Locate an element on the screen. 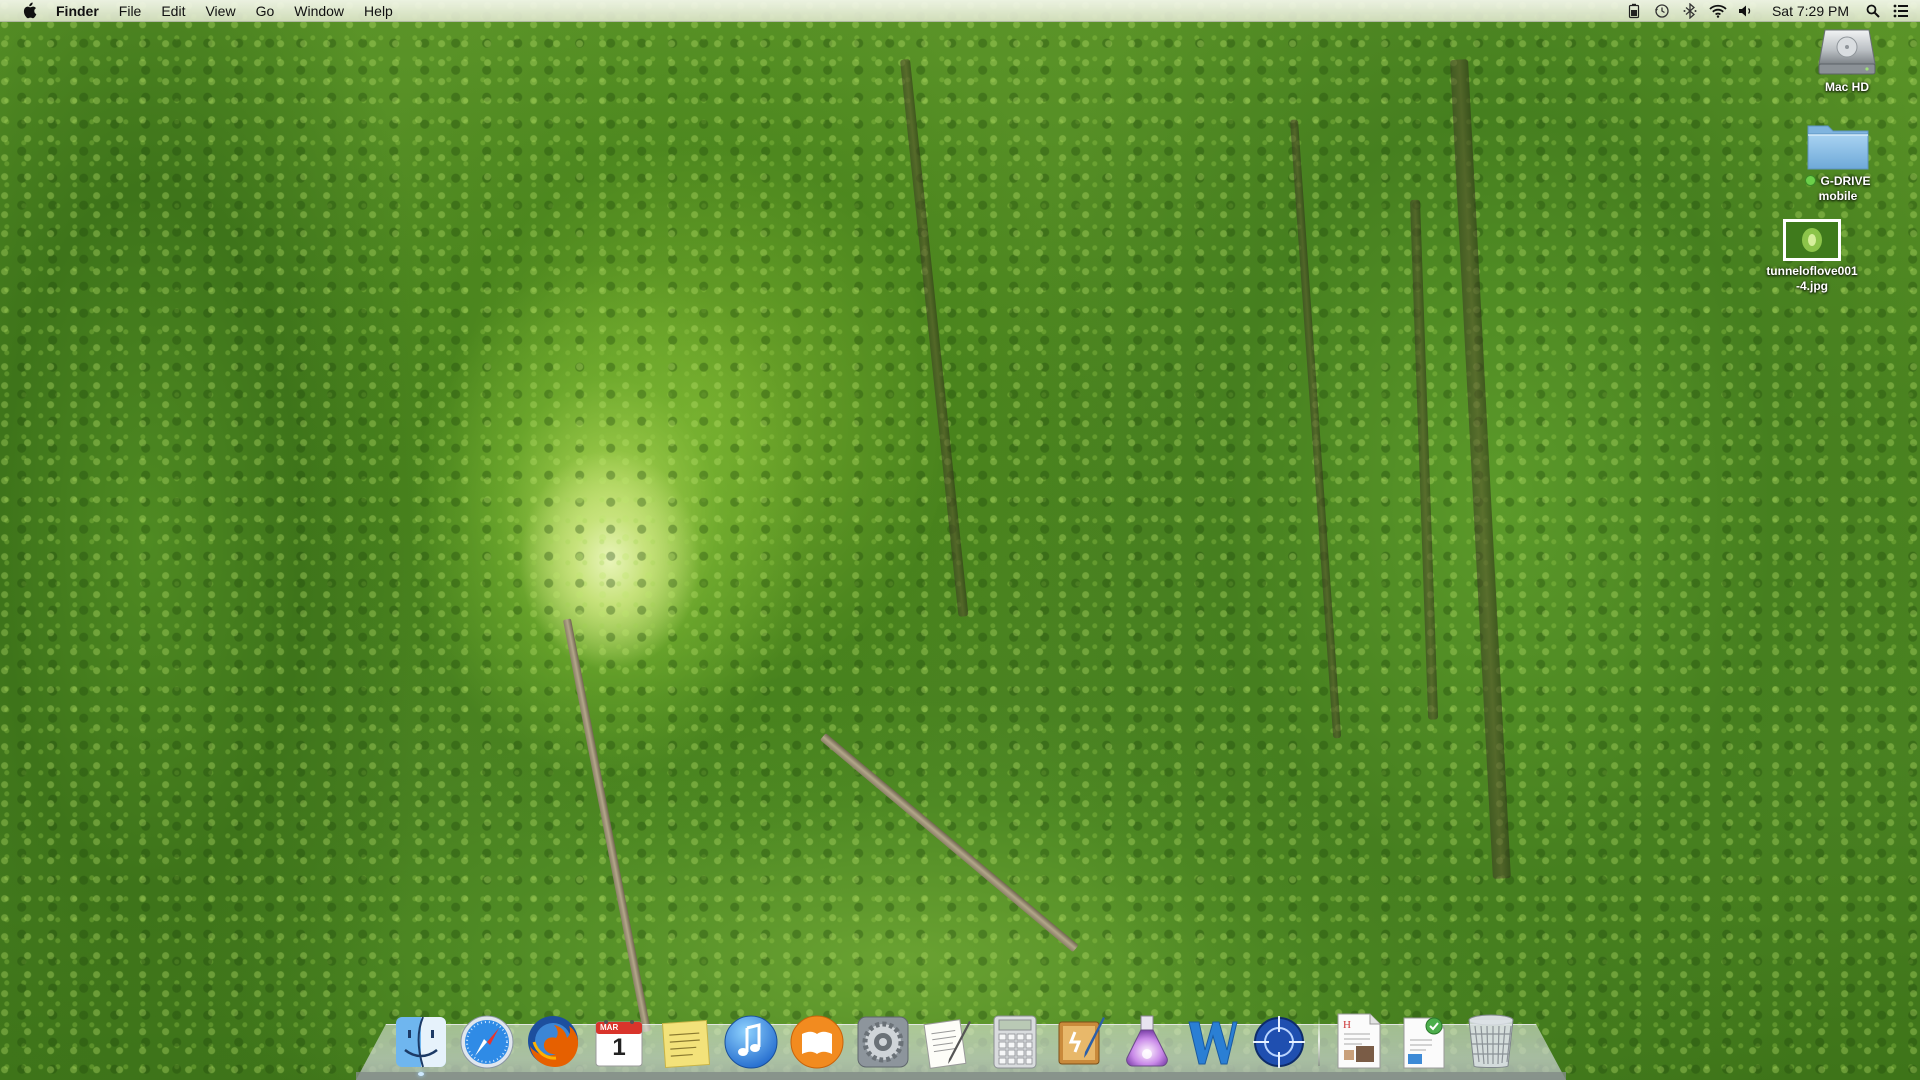 This screenshot has height=1080, width=1920. safari-icon is located at coordinates (487, 1042).